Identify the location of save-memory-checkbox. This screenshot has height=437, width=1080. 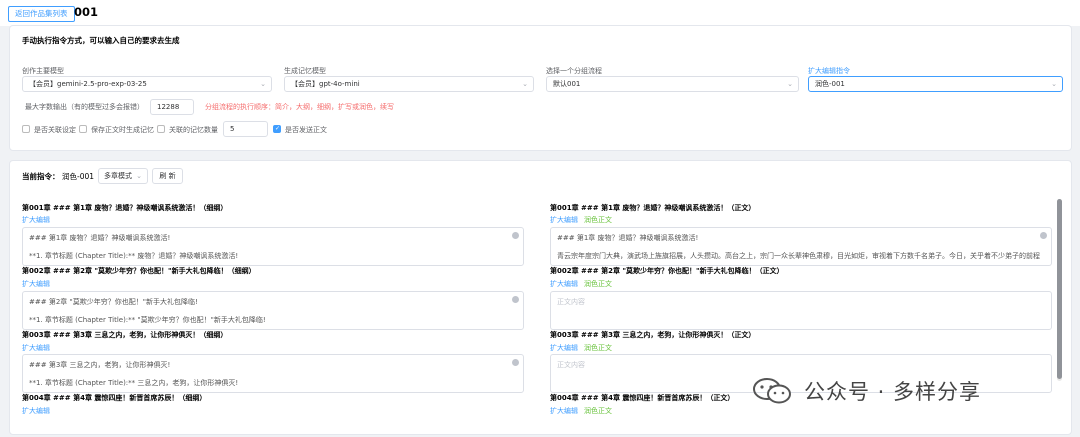
(83, 129).